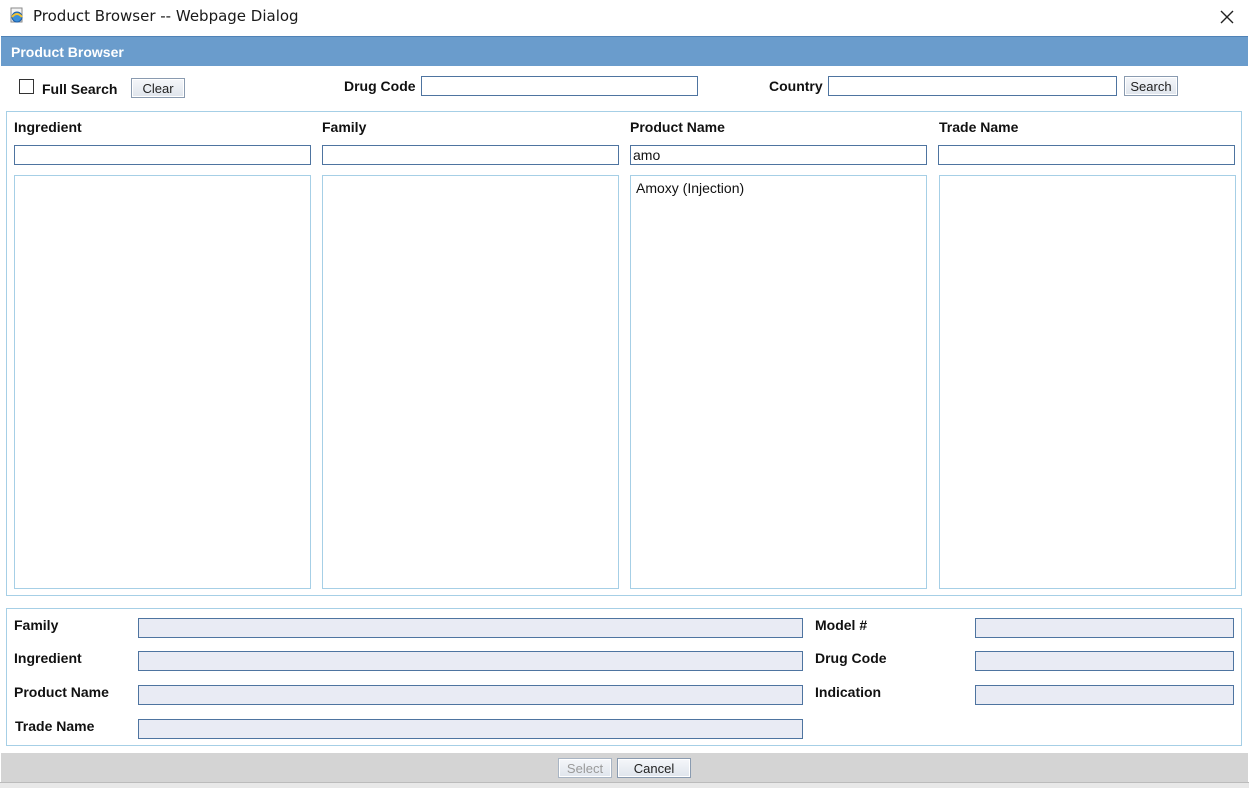 This screenshot has width=1249, height=788. I want to click on product-name-filter-input: amo, so click(778, 155).